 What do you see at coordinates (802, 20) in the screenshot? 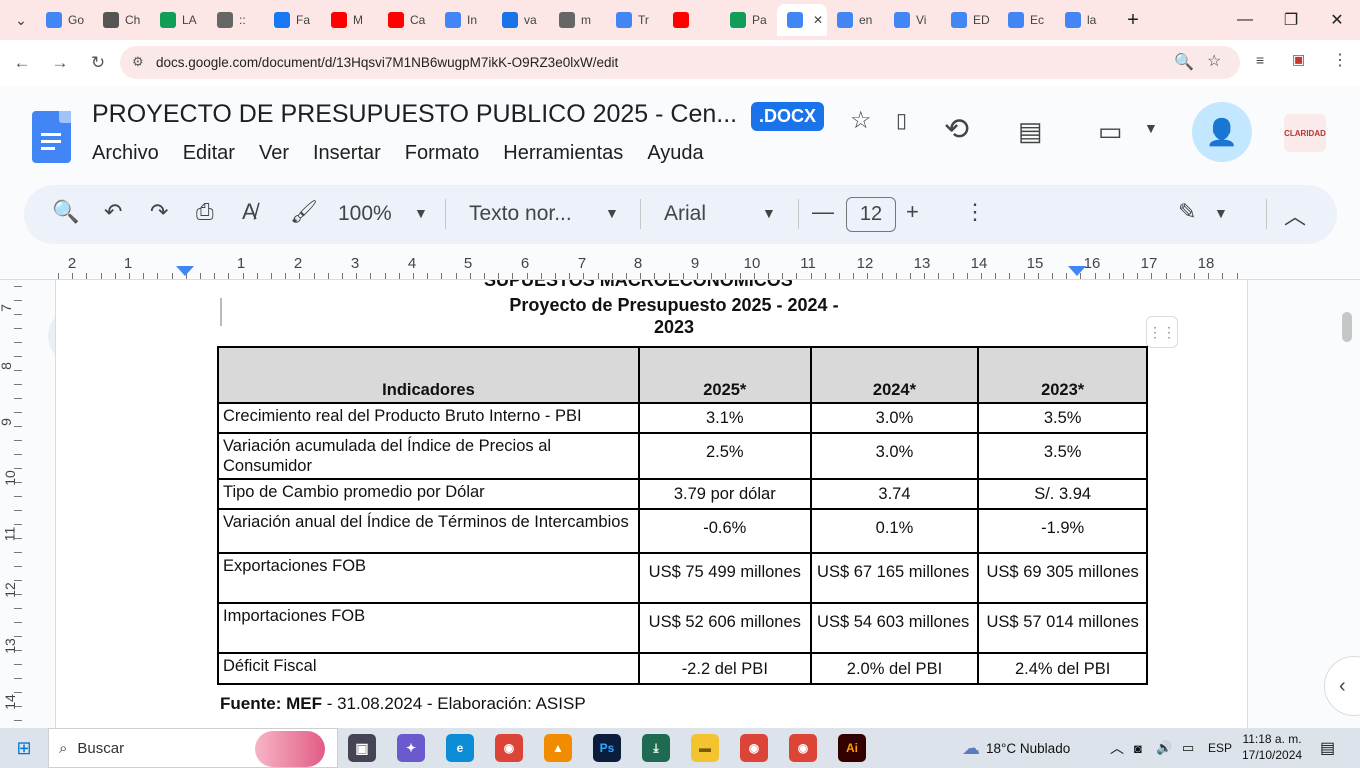
I see `browser-tab: ✕` at bounding box center [802, 20].